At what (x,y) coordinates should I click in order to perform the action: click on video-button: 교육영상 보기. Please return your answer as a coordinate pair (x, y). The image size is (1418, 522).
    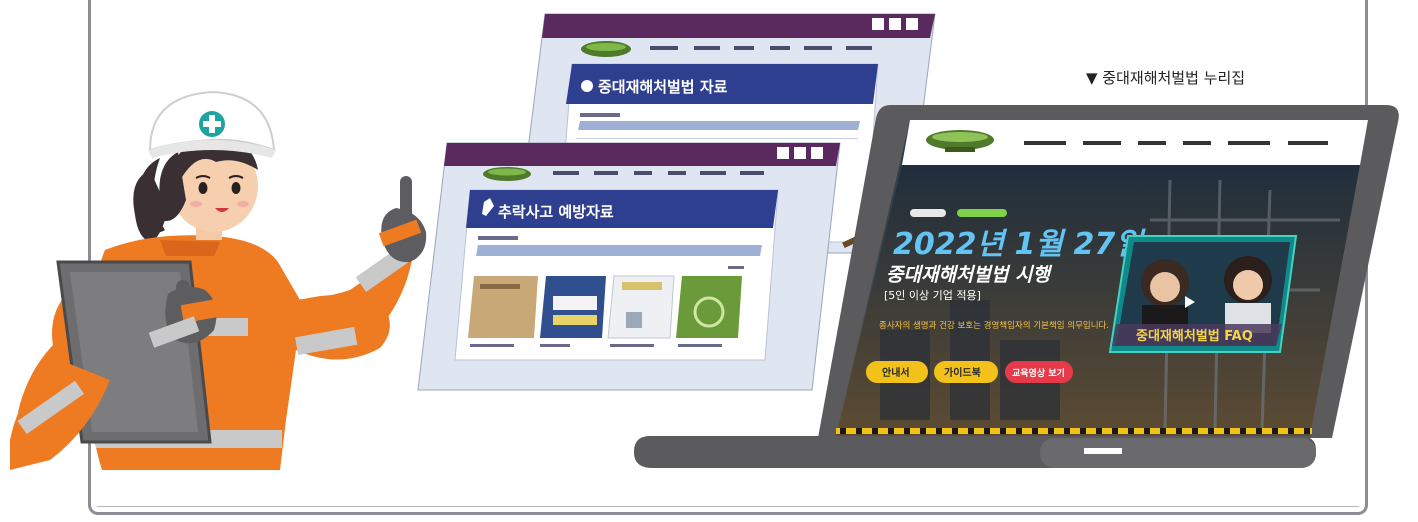
    Looking at the image, I should click on (1039, 372).